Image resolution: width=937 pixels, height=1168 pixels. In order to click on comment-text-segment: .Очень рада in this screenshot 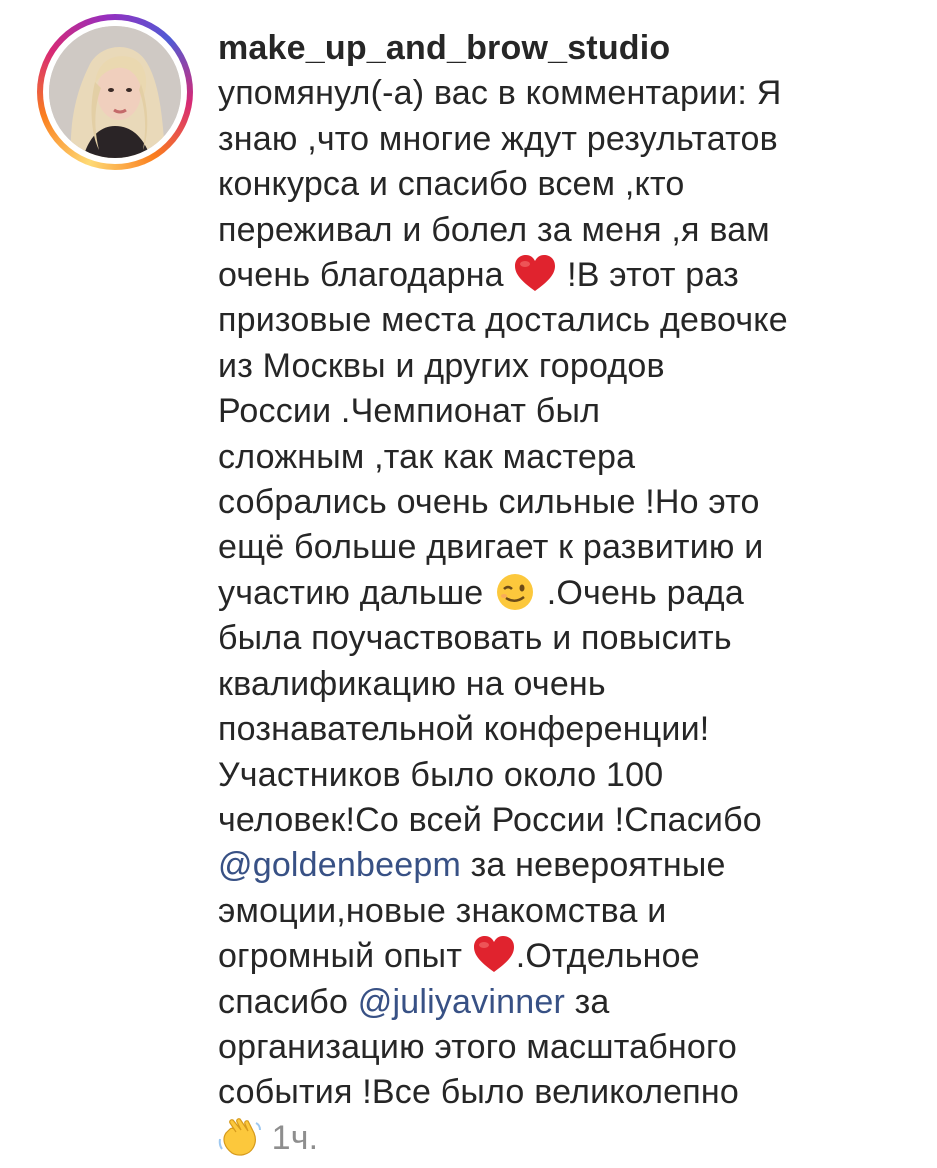, I will do `click(645, 592)`.